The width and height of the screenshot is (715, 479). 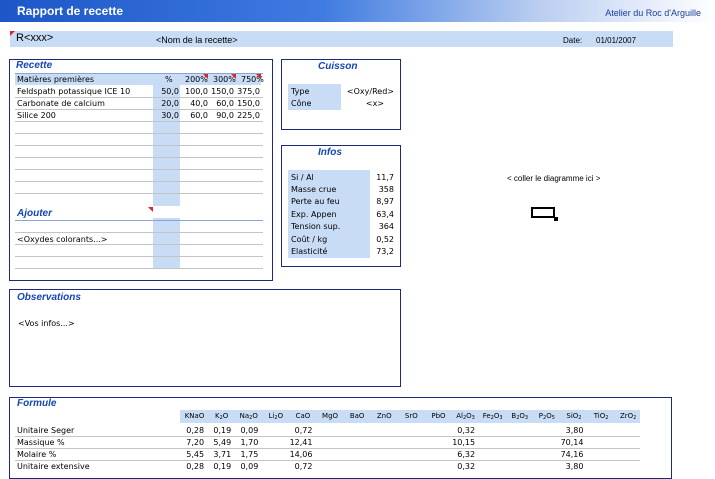 I want to click on formule-value: 1,70, so click(x=249, y=442).